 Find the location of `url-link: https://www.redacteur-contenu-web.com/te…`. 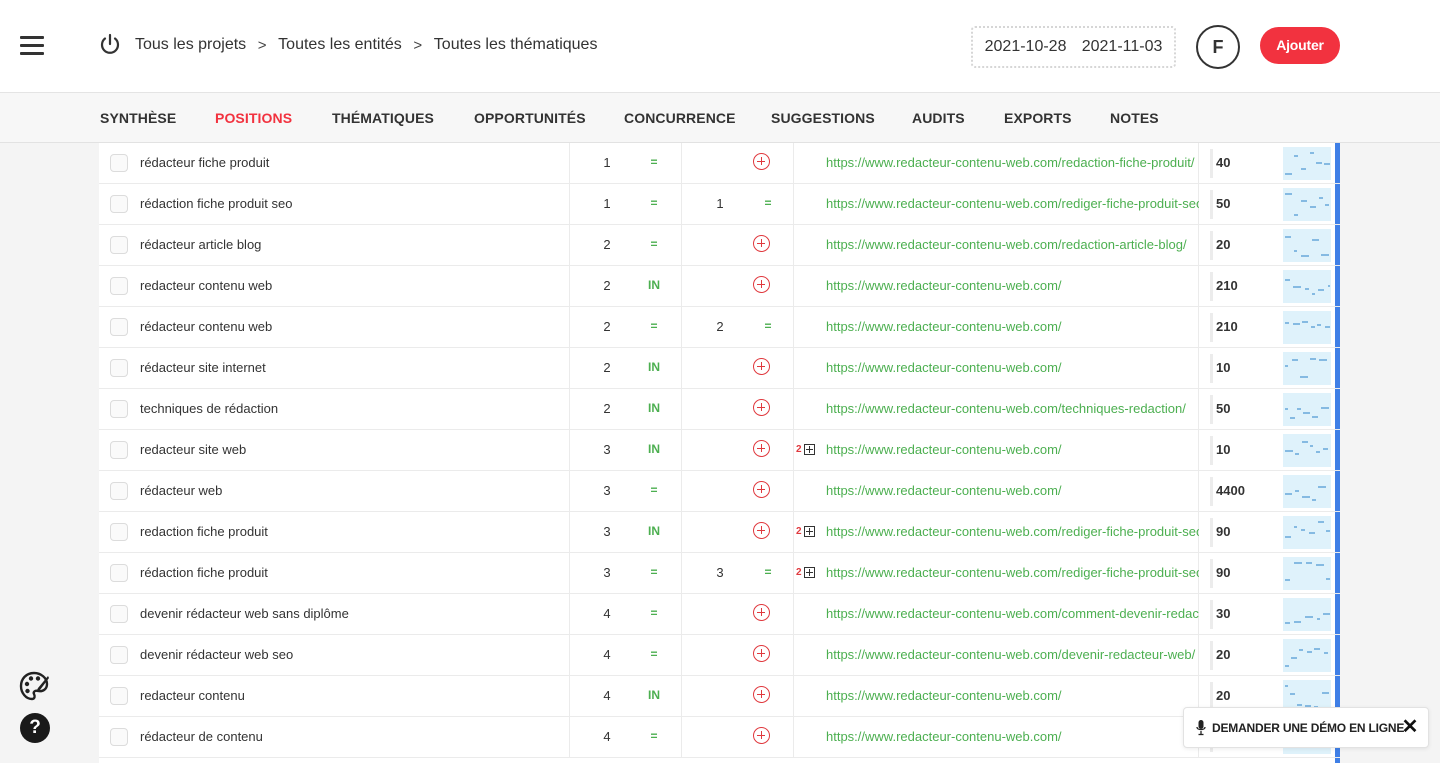

url-link: https://www.redacteur-contenu-web.com/te… is located at coordinates (1012, 408).